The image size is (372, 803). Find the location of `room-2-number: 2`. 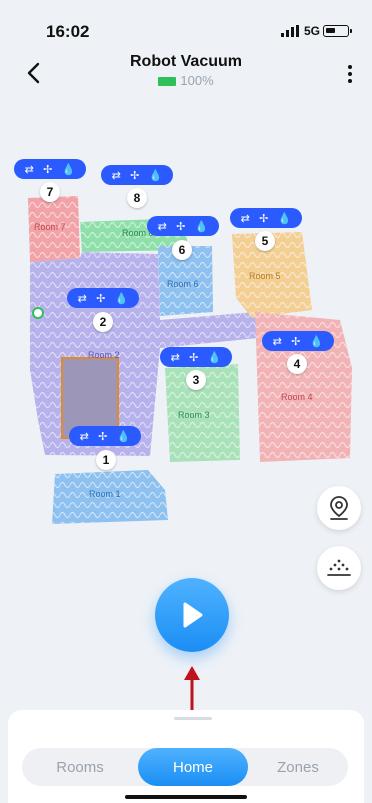

room-2-number: 2 is located at coordinates (103, 322).